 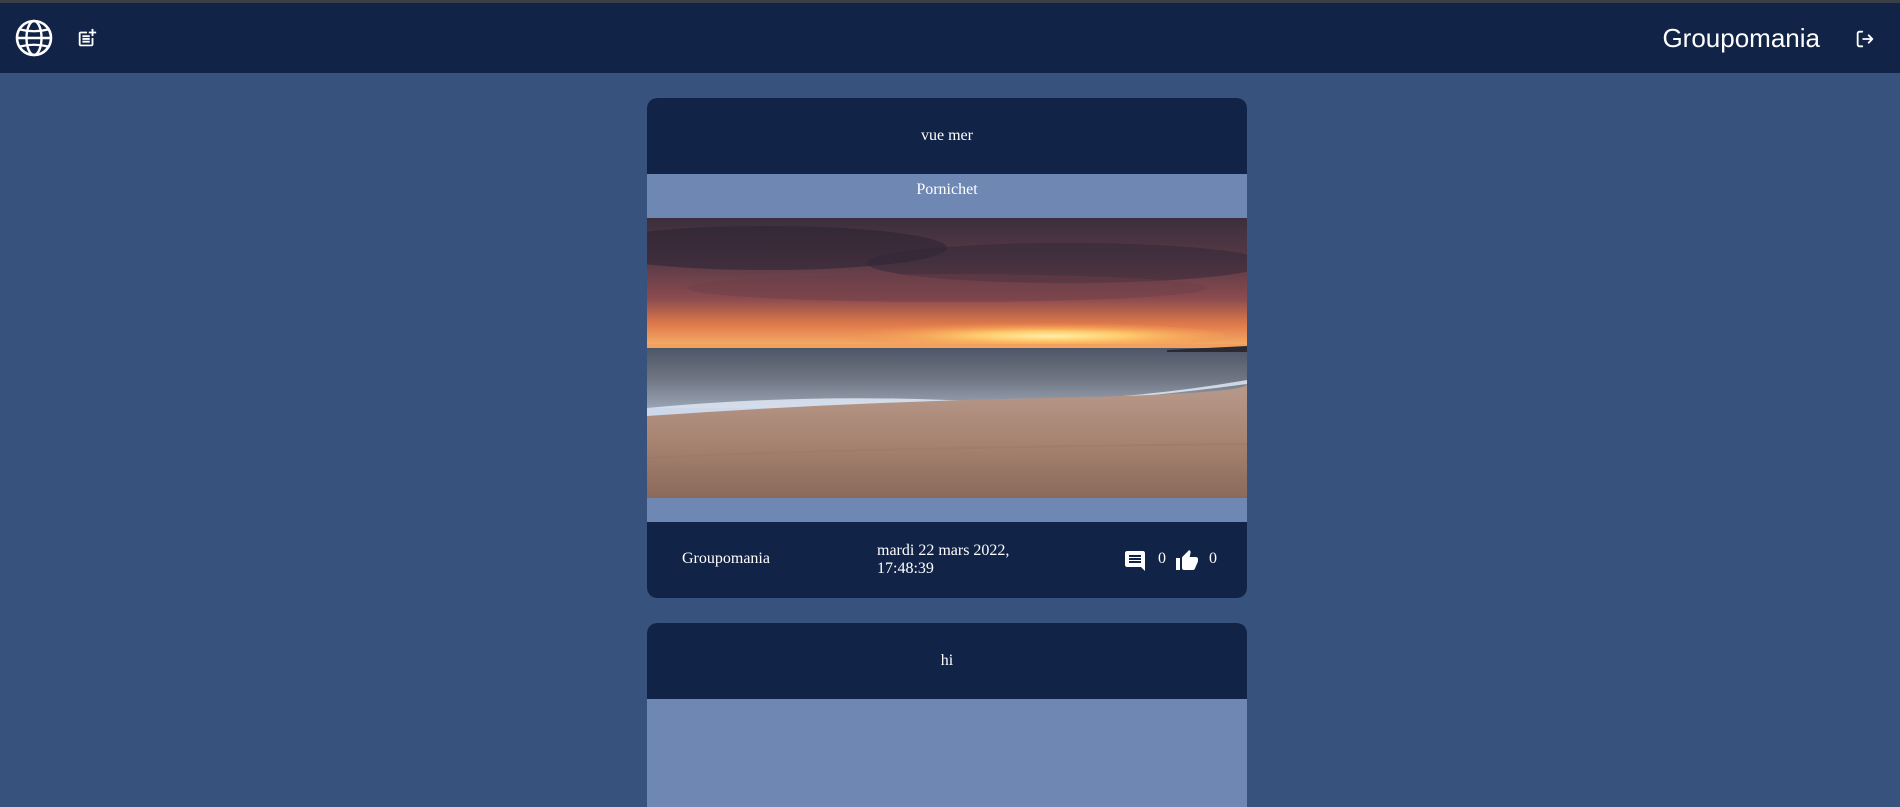 I want to click on comment-count: 0, so click(x=1162, y=558).